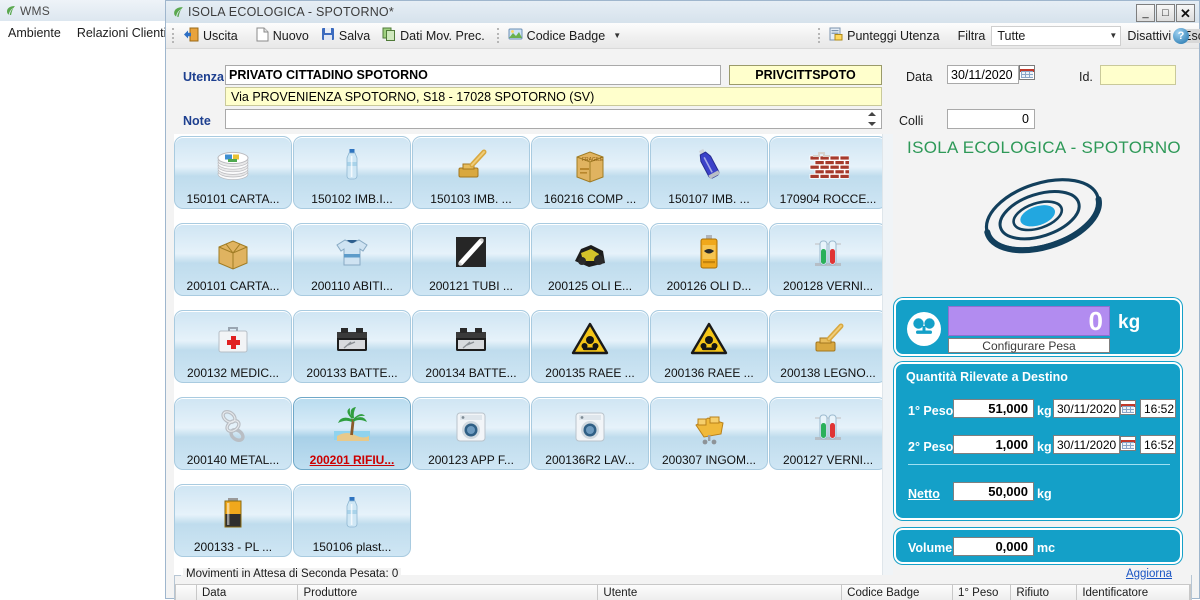  I want to click on grid-column-header, so click(186, 592).